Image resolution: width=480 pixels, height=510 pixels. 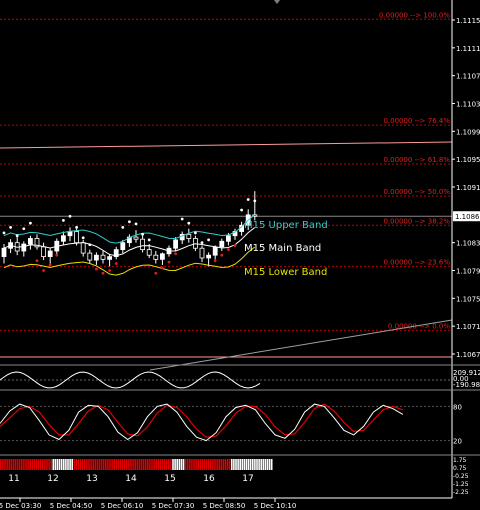 What do you see at coordinates (468, 49) in the screenshot?
I see `price-axis-label: 1.11110` at bounding box center [468, 49].